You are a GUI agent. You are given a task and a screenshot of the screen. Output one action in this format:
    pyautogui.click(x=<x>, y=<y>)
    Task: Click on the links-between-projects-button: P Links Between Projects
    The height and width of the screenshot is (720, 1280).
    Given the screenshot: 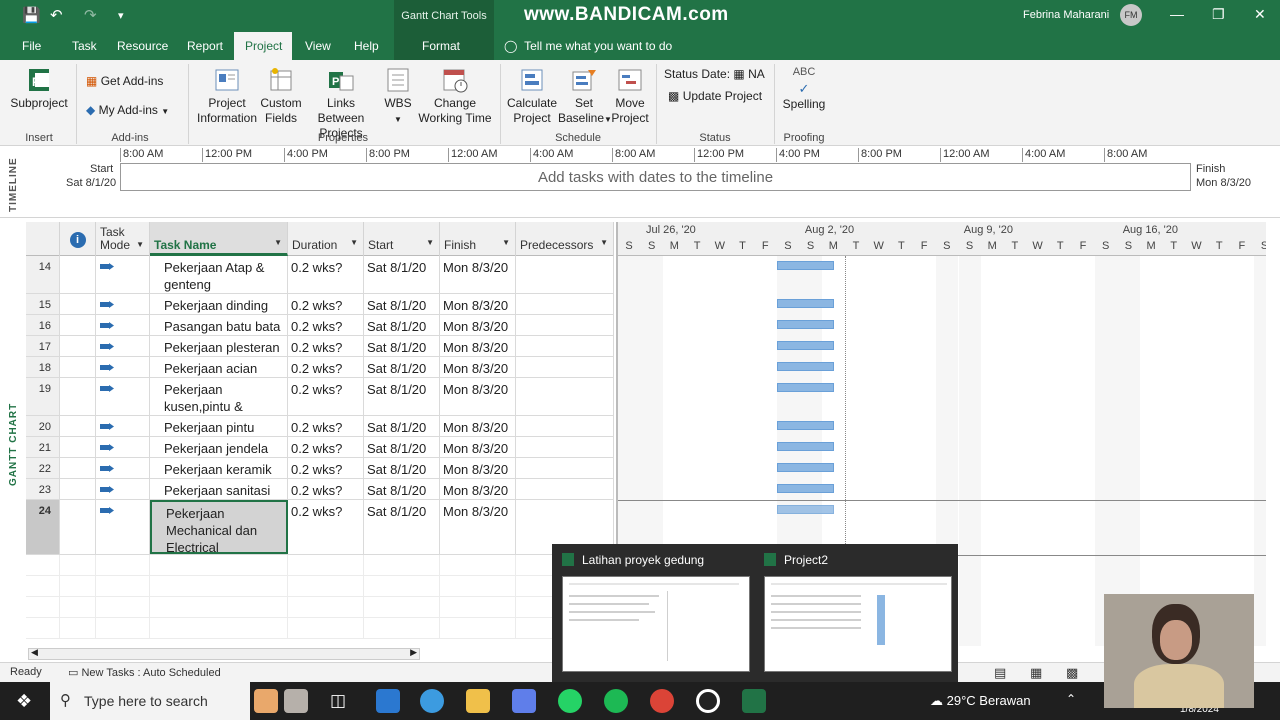 What is the action you would take?
    pyautogui.click(x=341, y=103)
    